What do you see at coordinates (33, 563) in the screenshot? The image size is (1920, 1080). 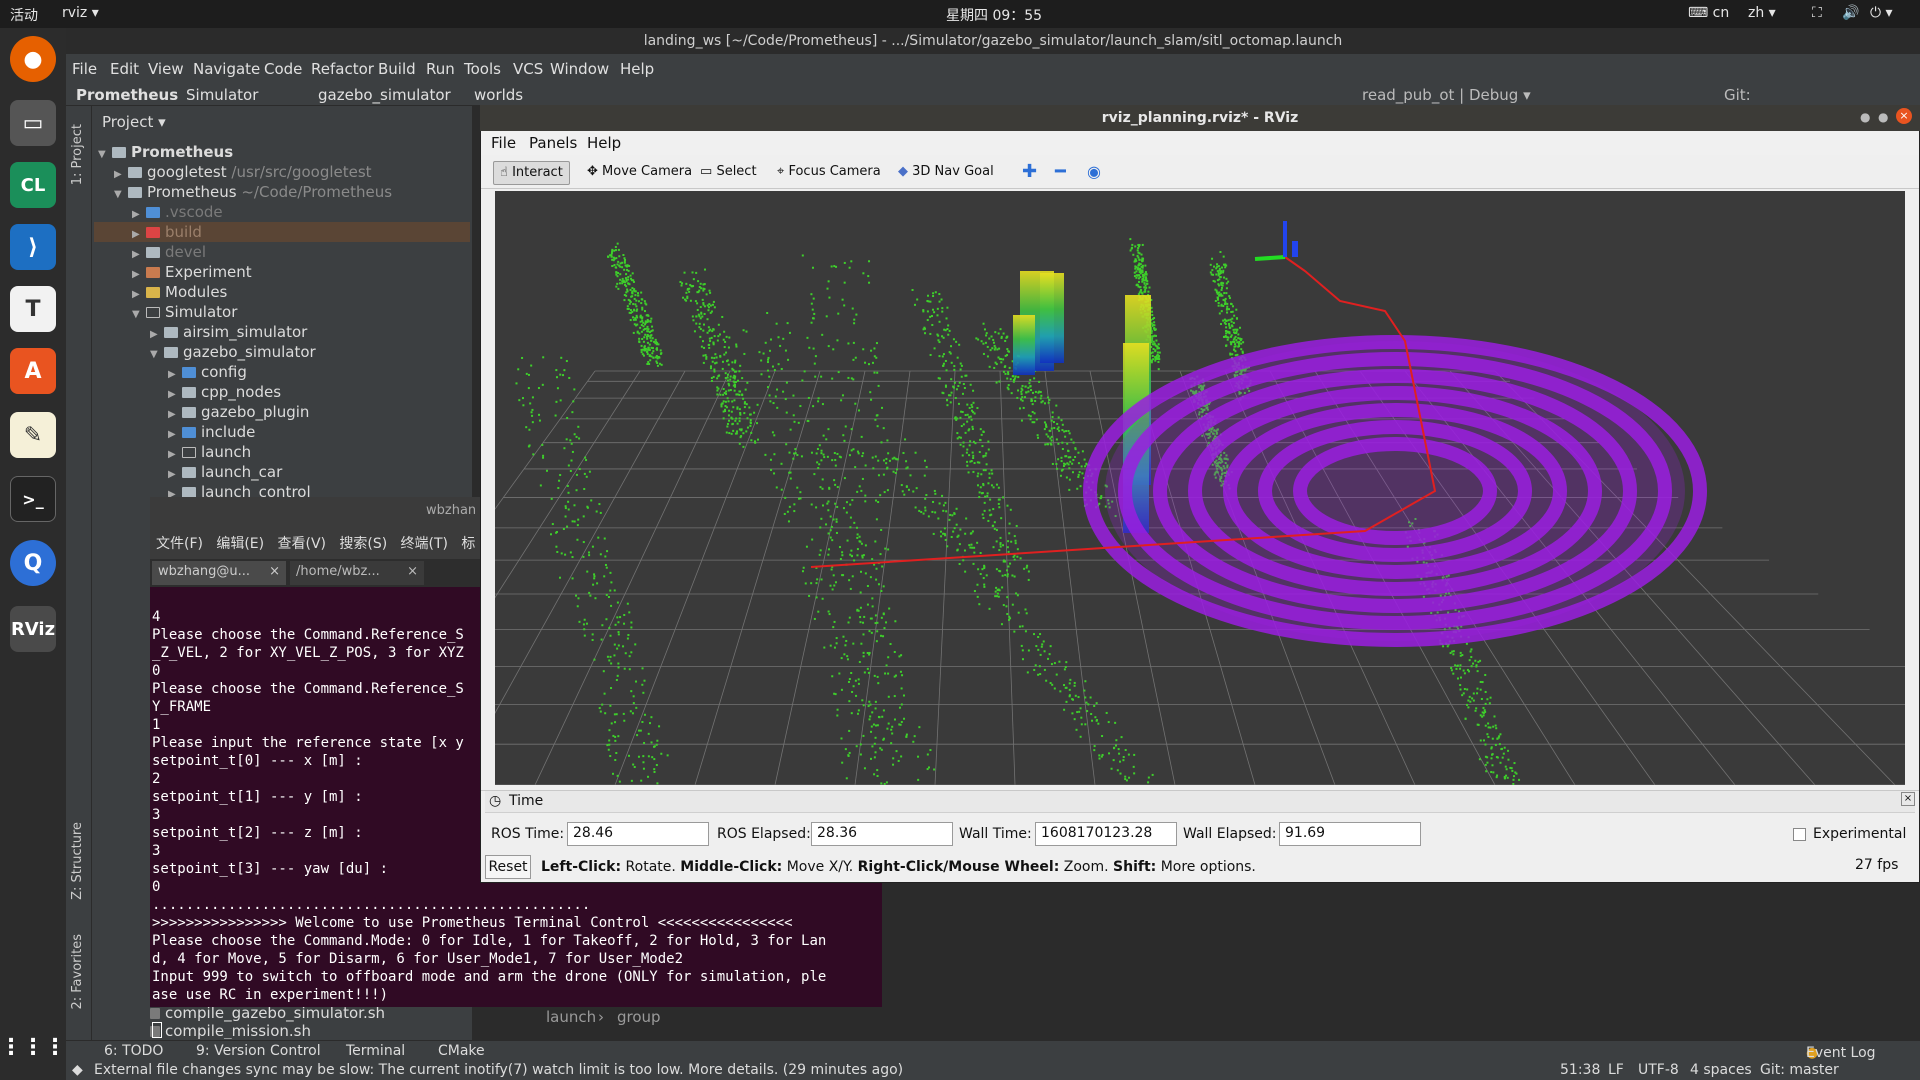 I see `qgroundcontrol-icon: Q` at bounding box center [33, 563].